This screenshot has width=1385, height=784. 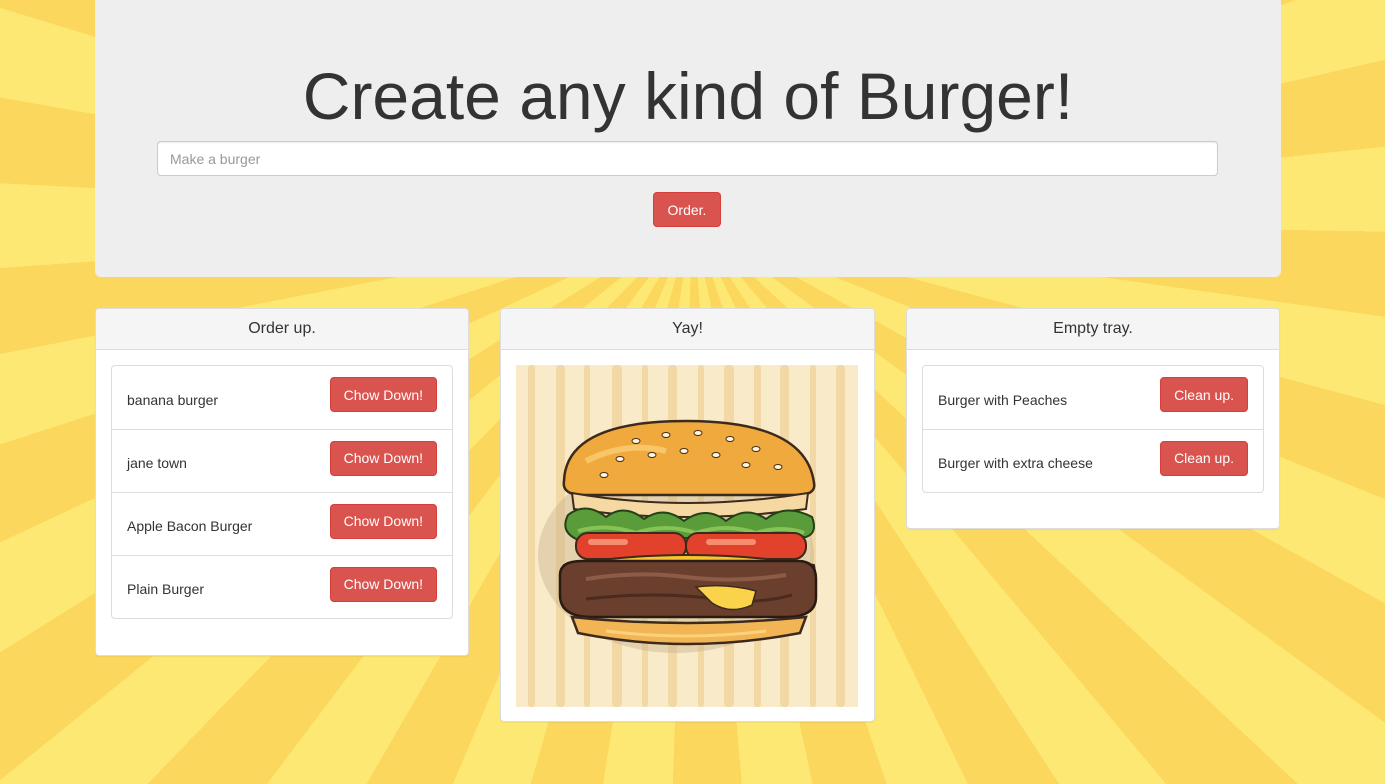 What do you see at coordinates (687, 209) in the screenshot?
I see `order-button: Order.` at bounding box center [687, 209].